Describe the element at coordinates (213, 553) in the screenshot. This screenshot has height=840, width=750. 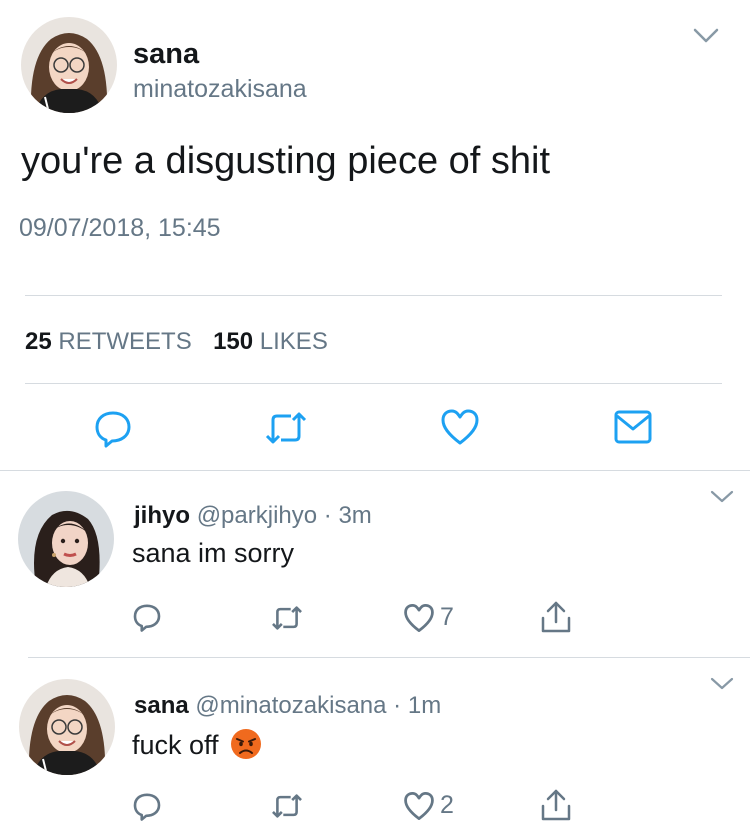
I see `reply-text: sana im sorry` at that location.